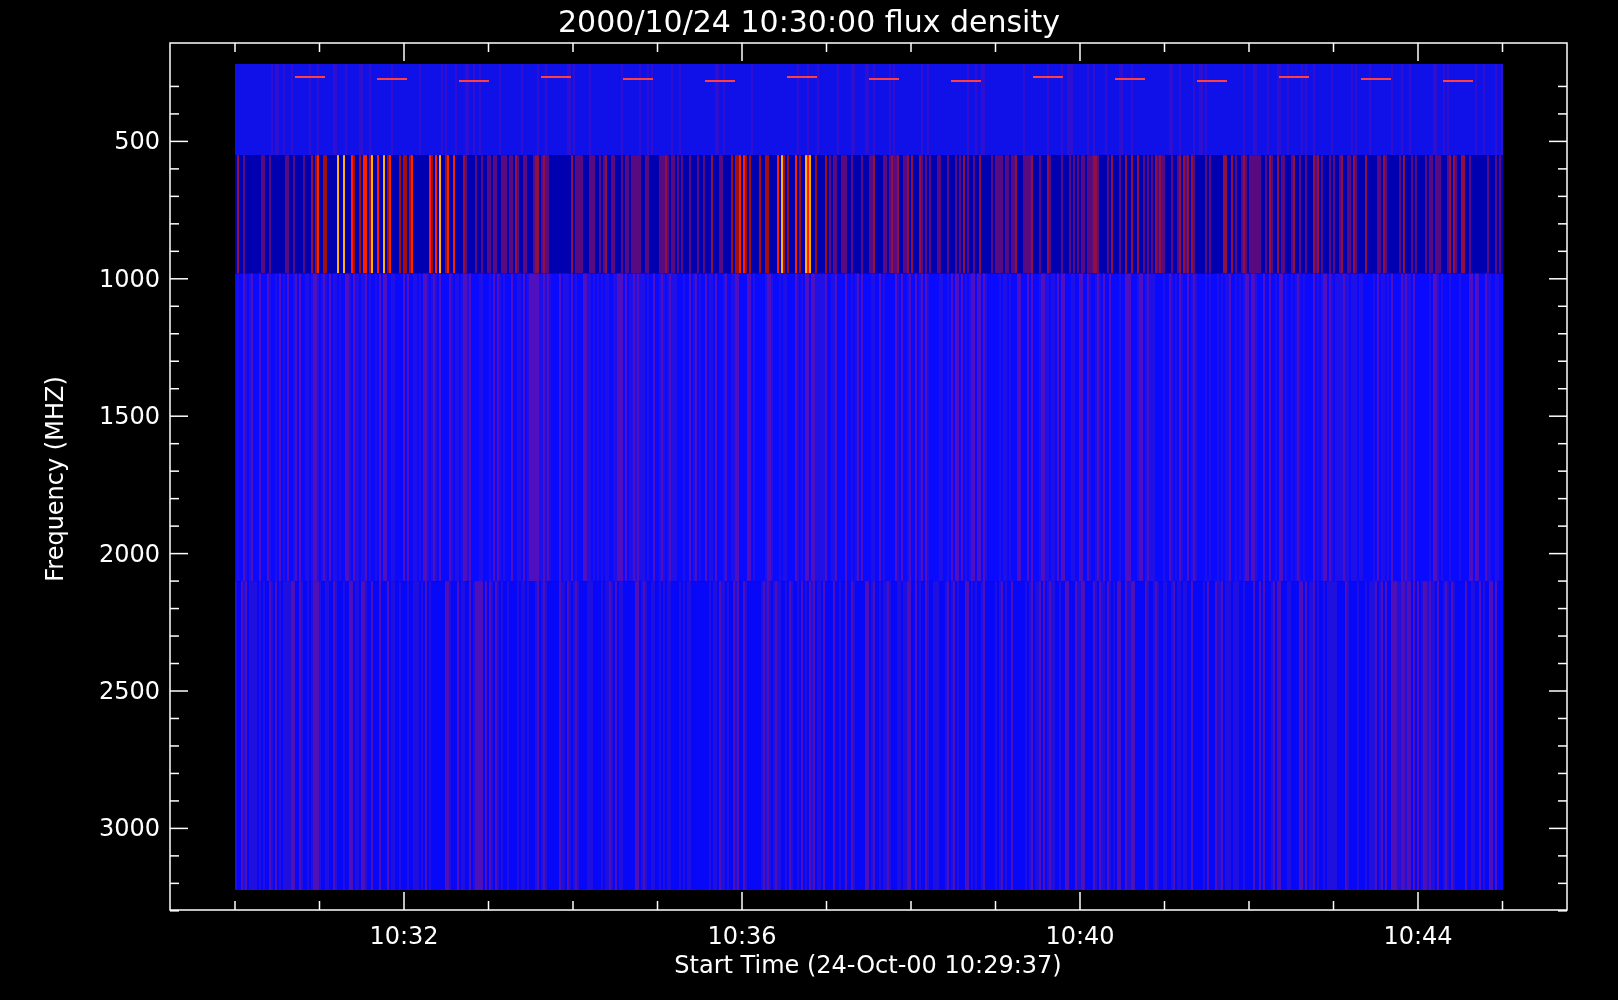 This screenshot has height=1000, width=1618. Describe the element at coordinates (55, 479) in the screenshot. I see `y-axis-label: Frequency (MHZ)` at that location.